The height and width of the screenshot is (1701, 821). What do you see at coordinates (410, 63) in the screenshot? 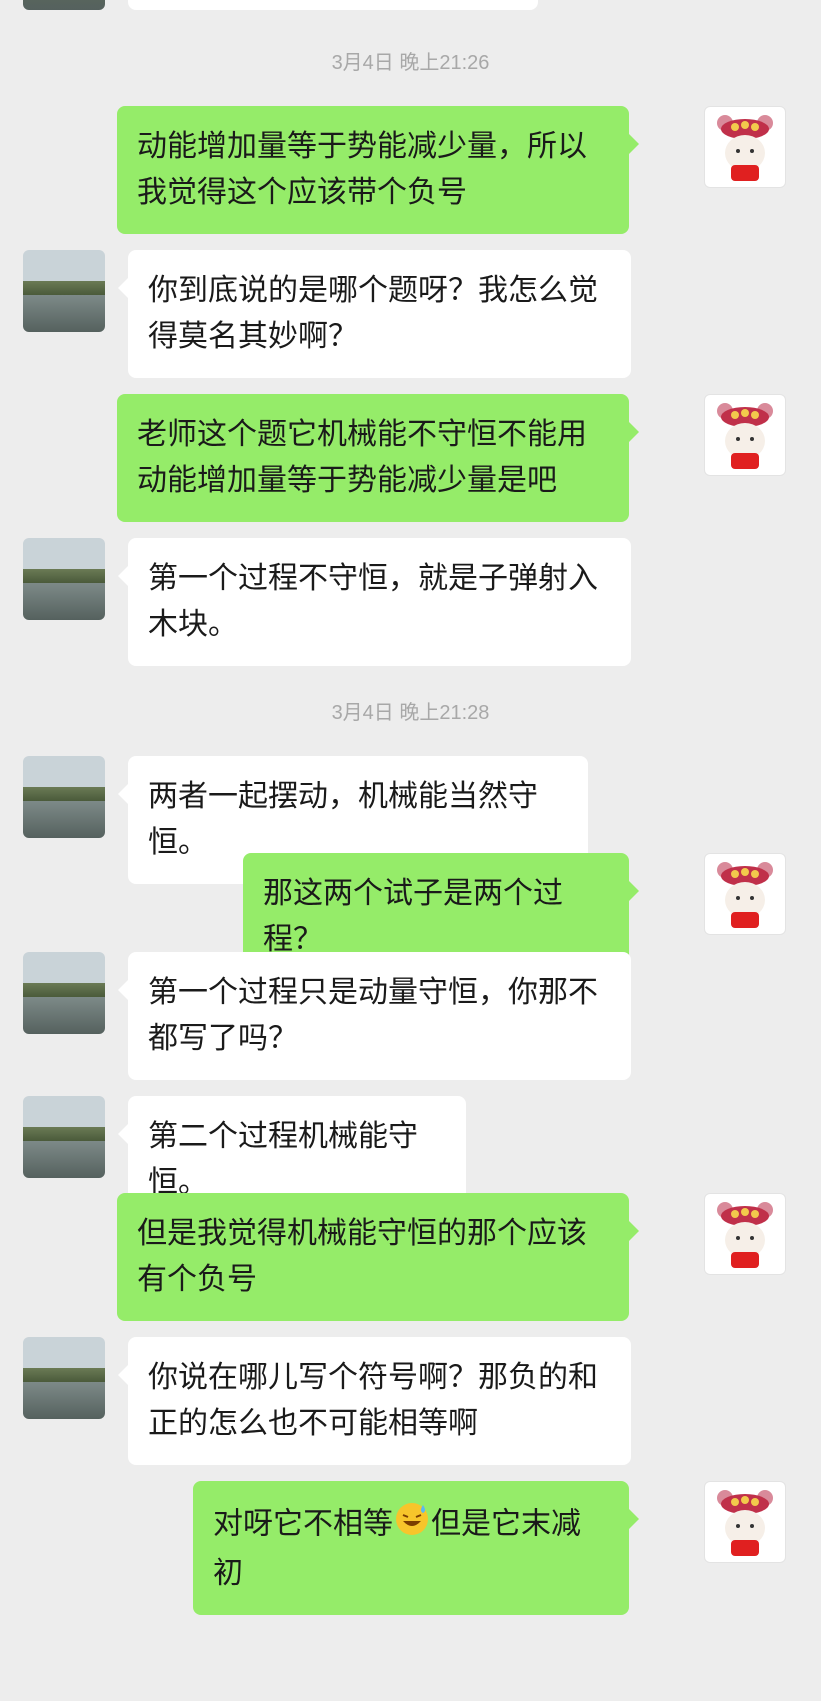
I see `timestamp: 3月4日 晚上21:26` at bounding box center [410, 63].